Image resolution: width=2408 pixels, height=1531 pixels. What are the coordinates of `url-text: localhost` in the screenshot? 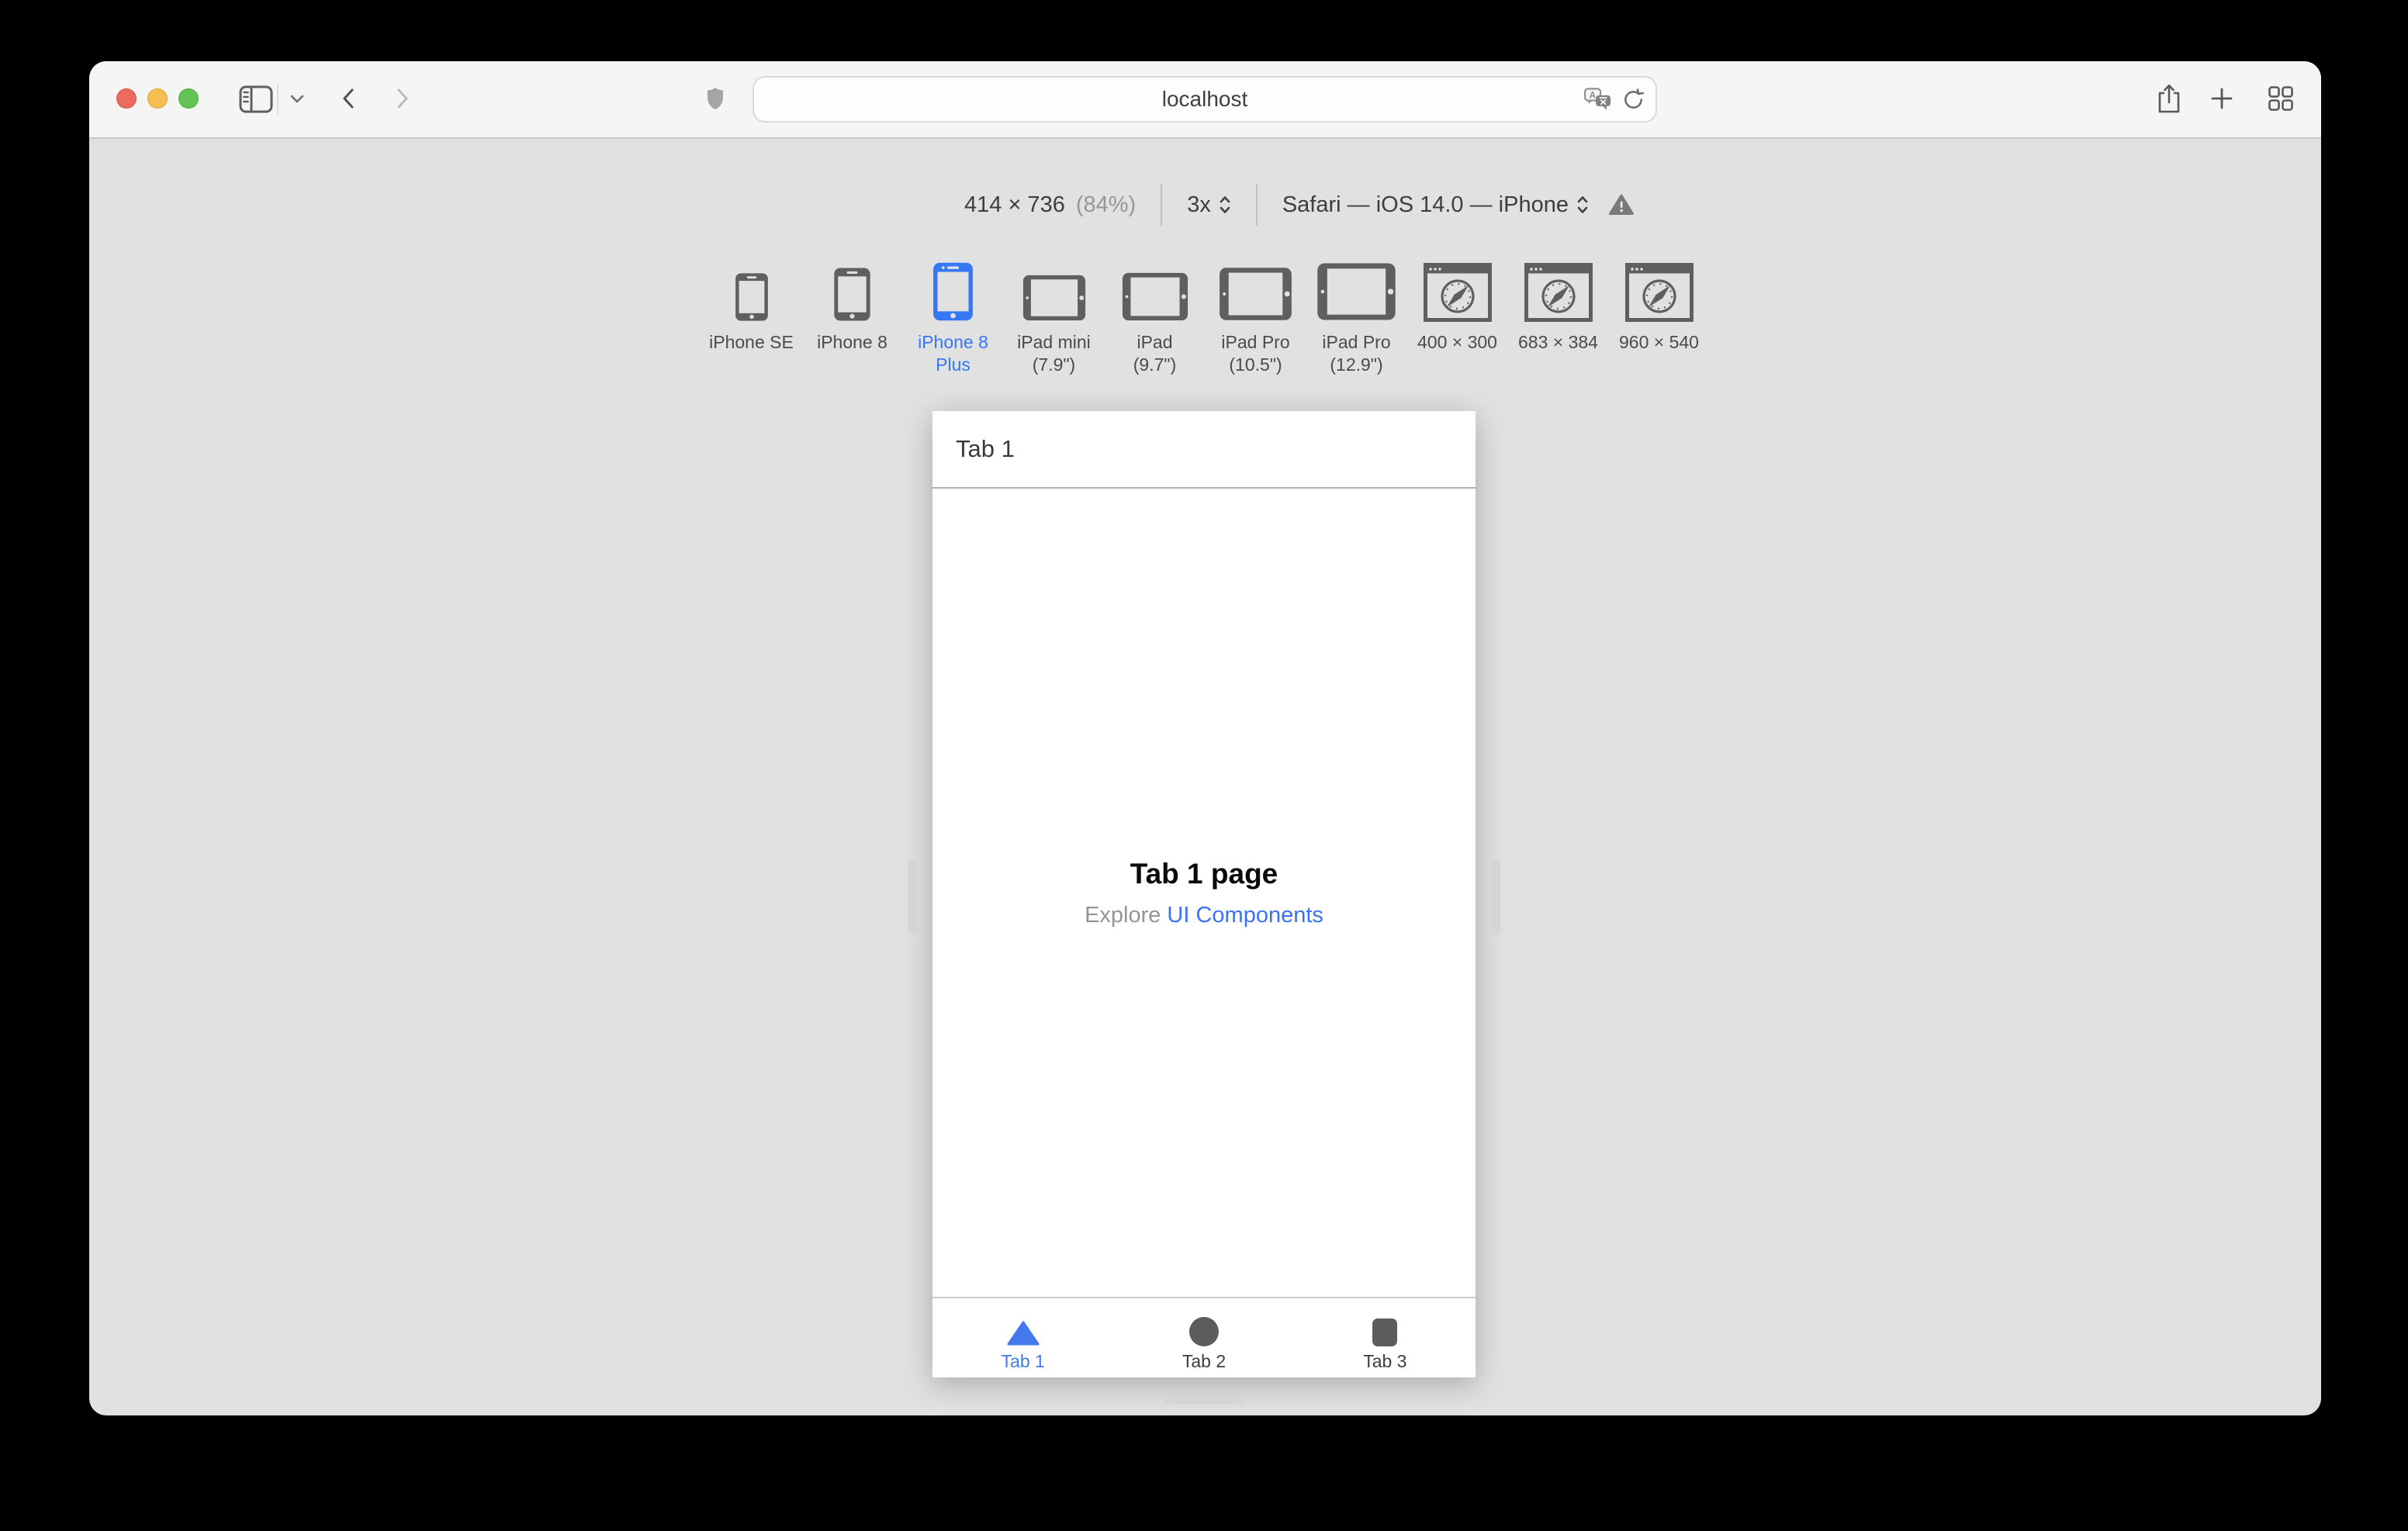 It's located at (1204, 99).